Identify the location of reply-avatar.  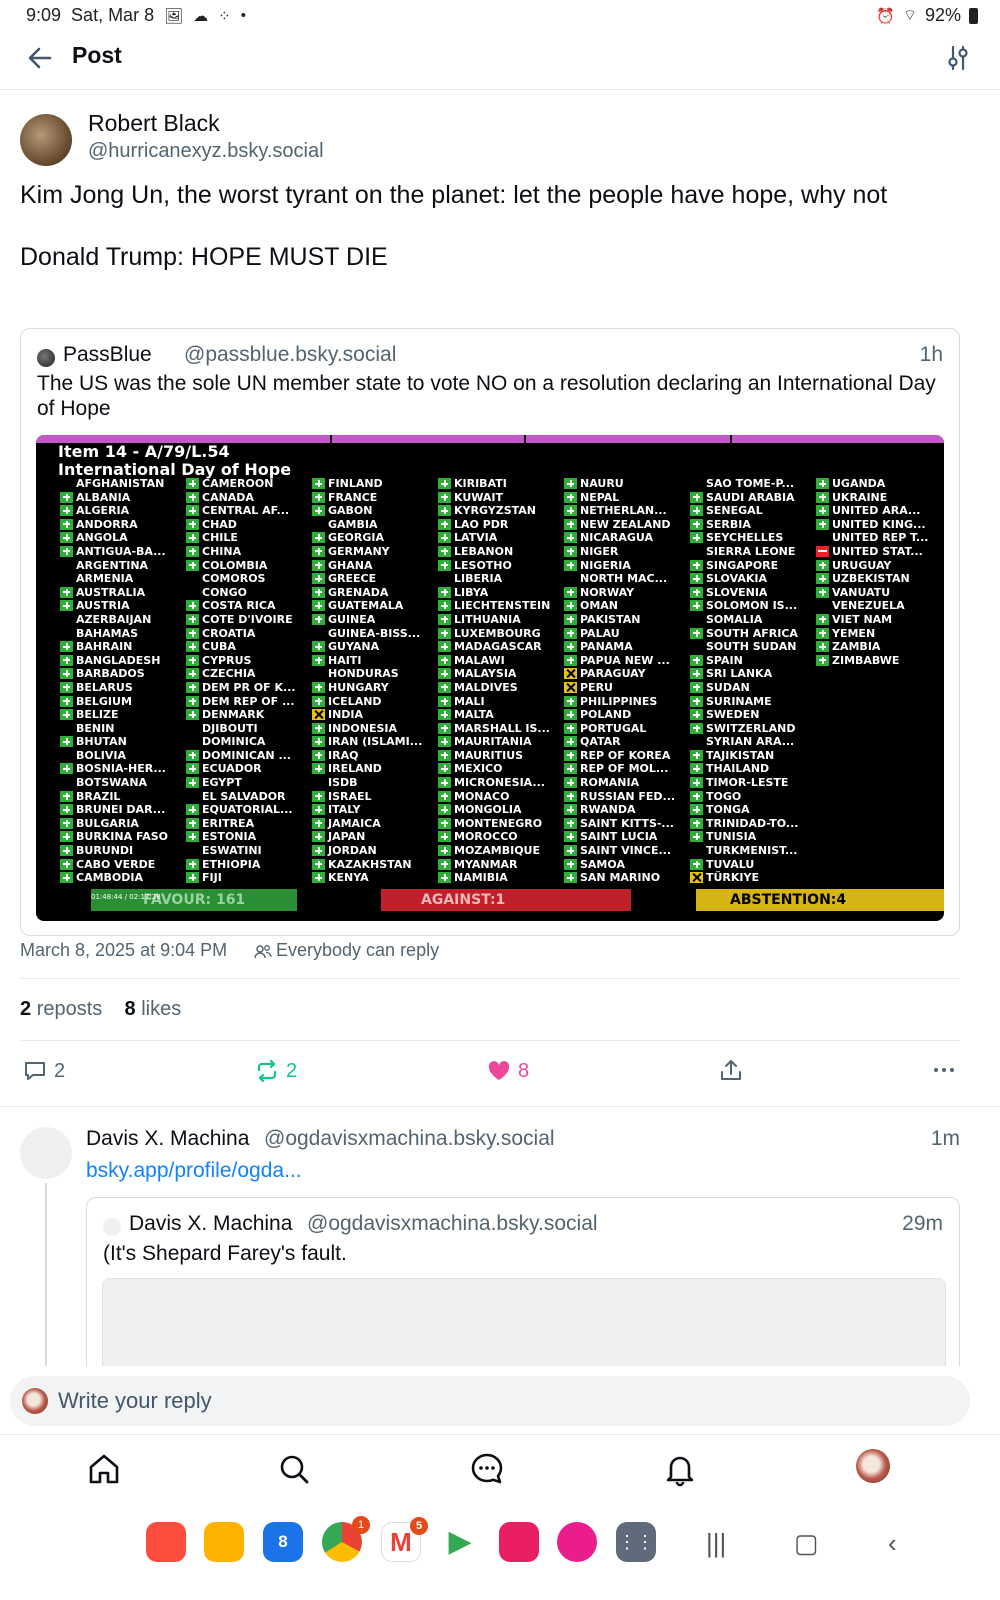
(46, 1153).